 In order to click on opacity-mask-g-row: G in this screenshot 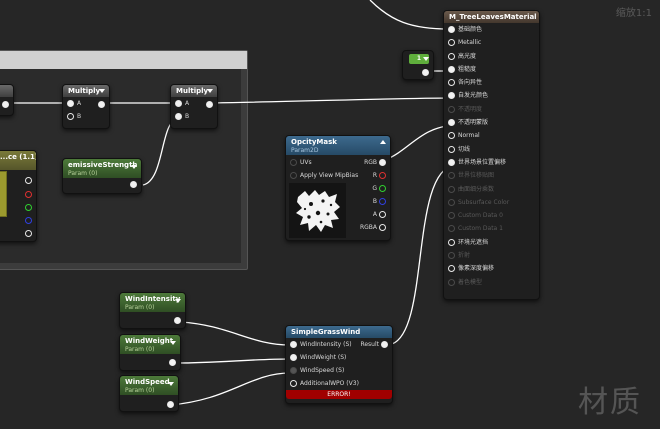, I will do `click(365, 188)`.